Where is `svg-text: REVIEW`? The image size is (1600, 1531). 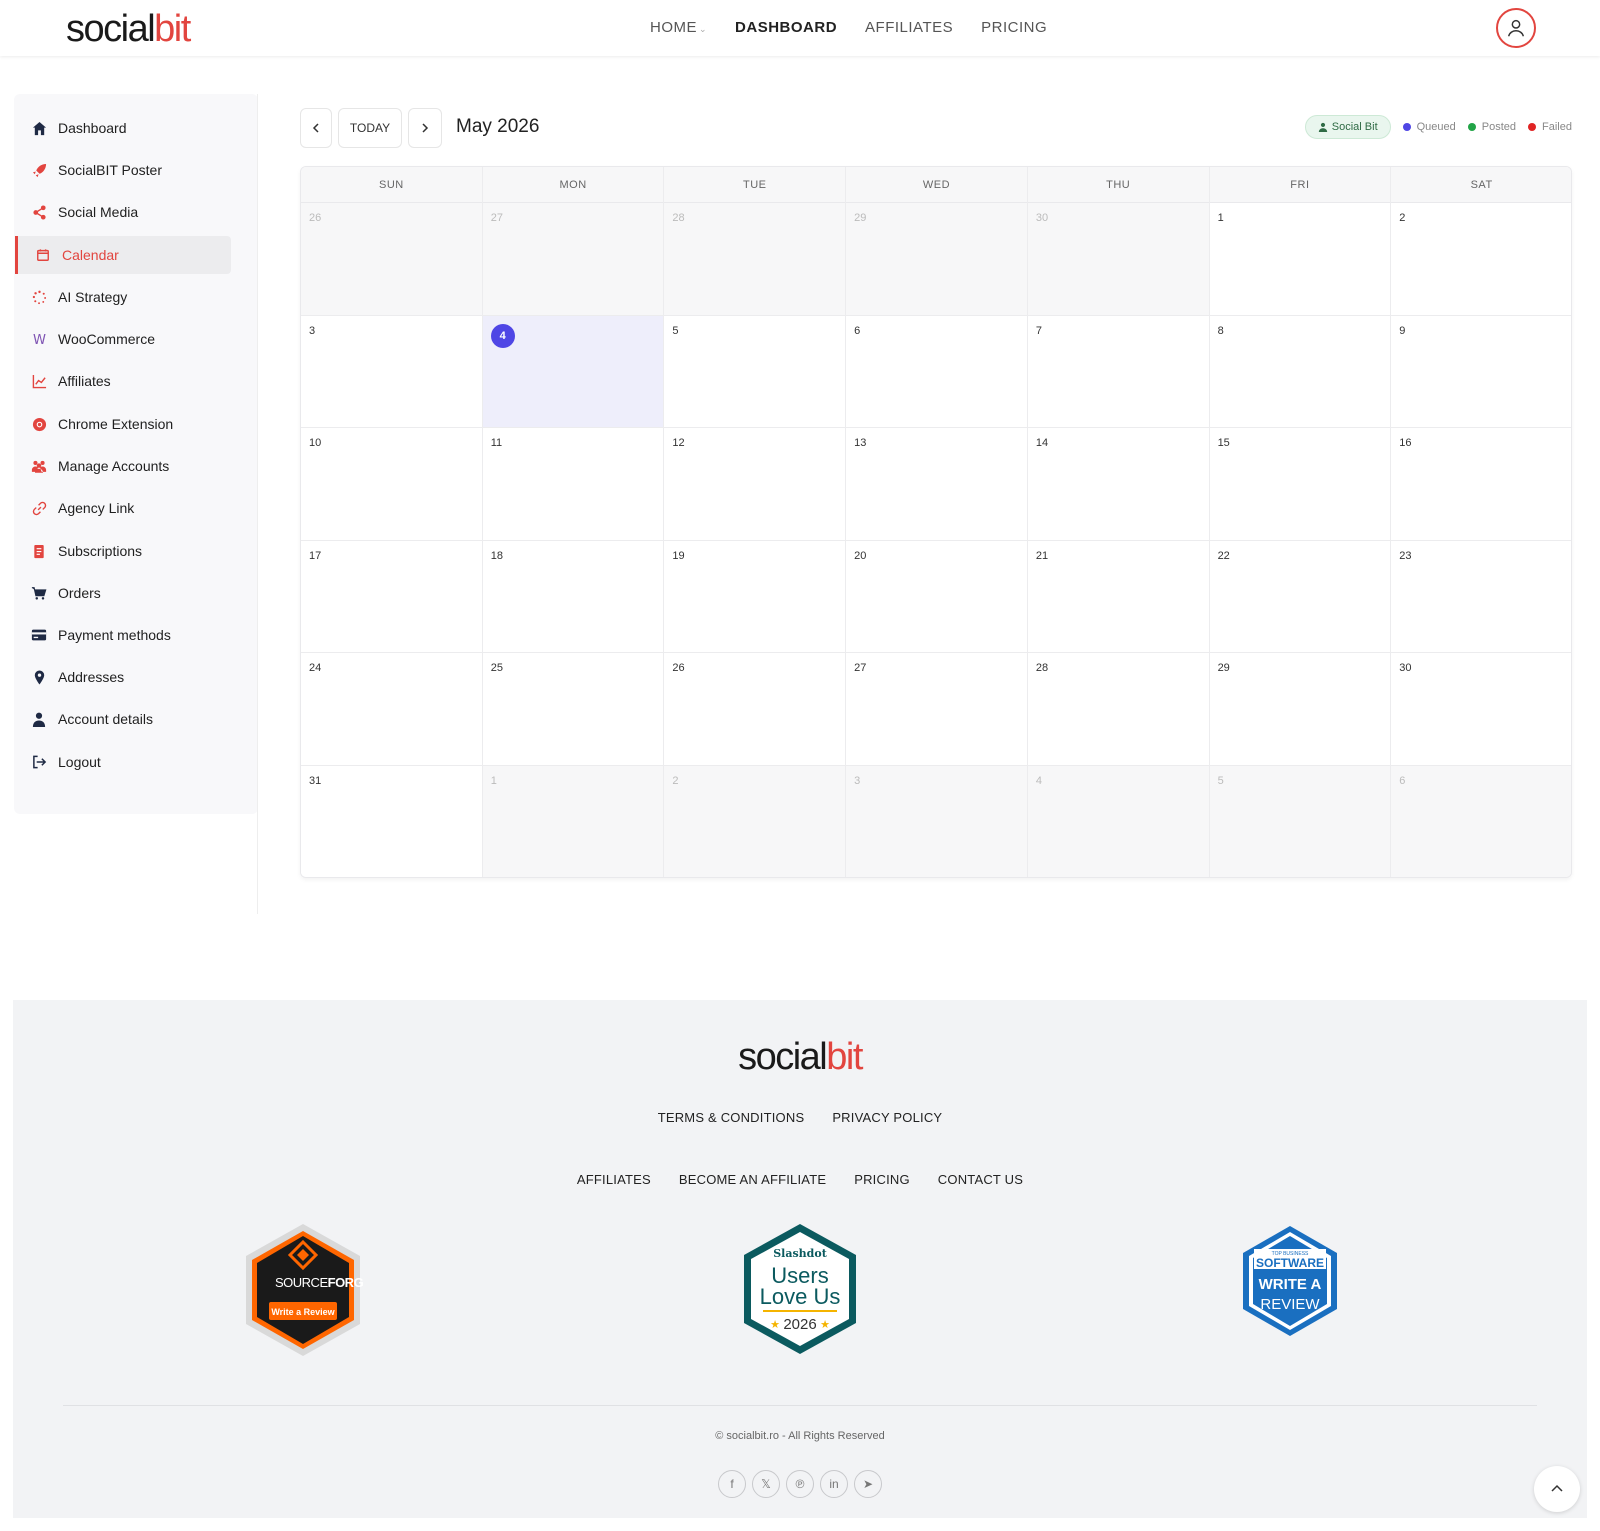
svg-text: REVIEW is located at coordinates (1290, 1304).